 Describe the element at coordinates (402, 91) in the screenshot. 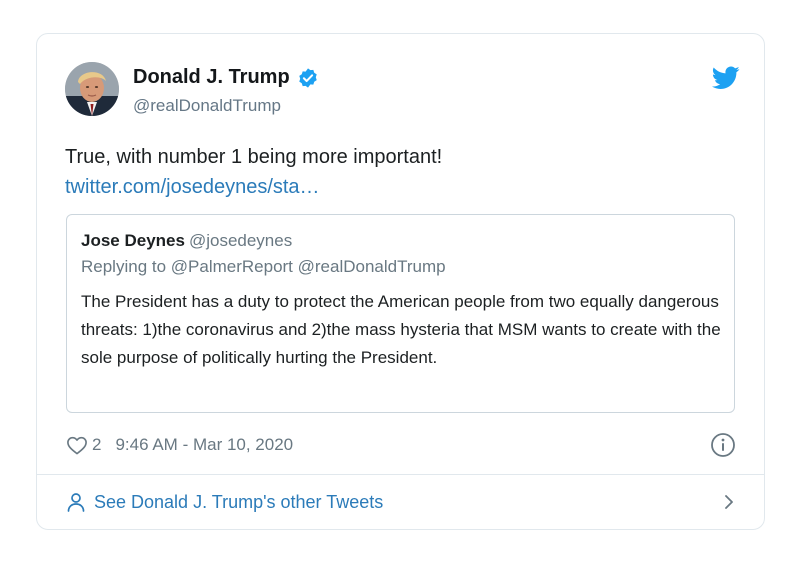

I see `tweet-header: Donald J. Trump @realDonaldTrump` at that location.